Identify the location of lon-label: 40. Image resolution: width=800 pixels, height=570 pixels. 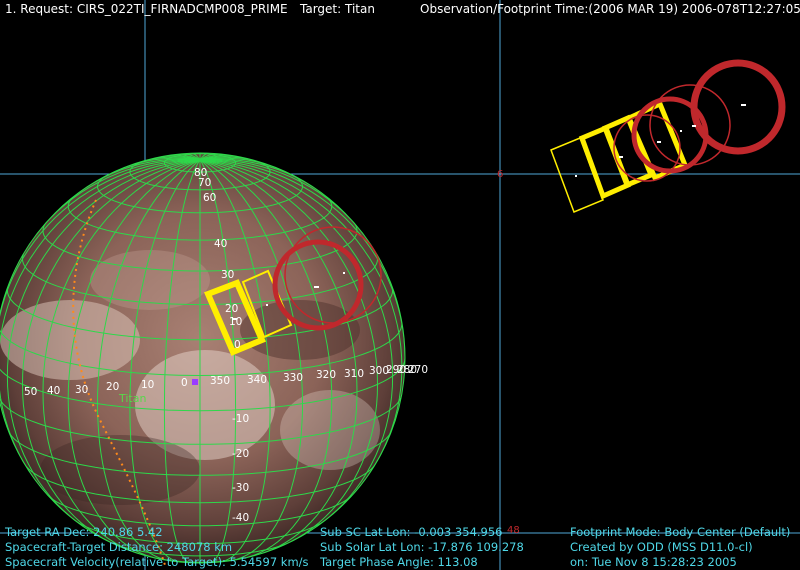
(53, 391).